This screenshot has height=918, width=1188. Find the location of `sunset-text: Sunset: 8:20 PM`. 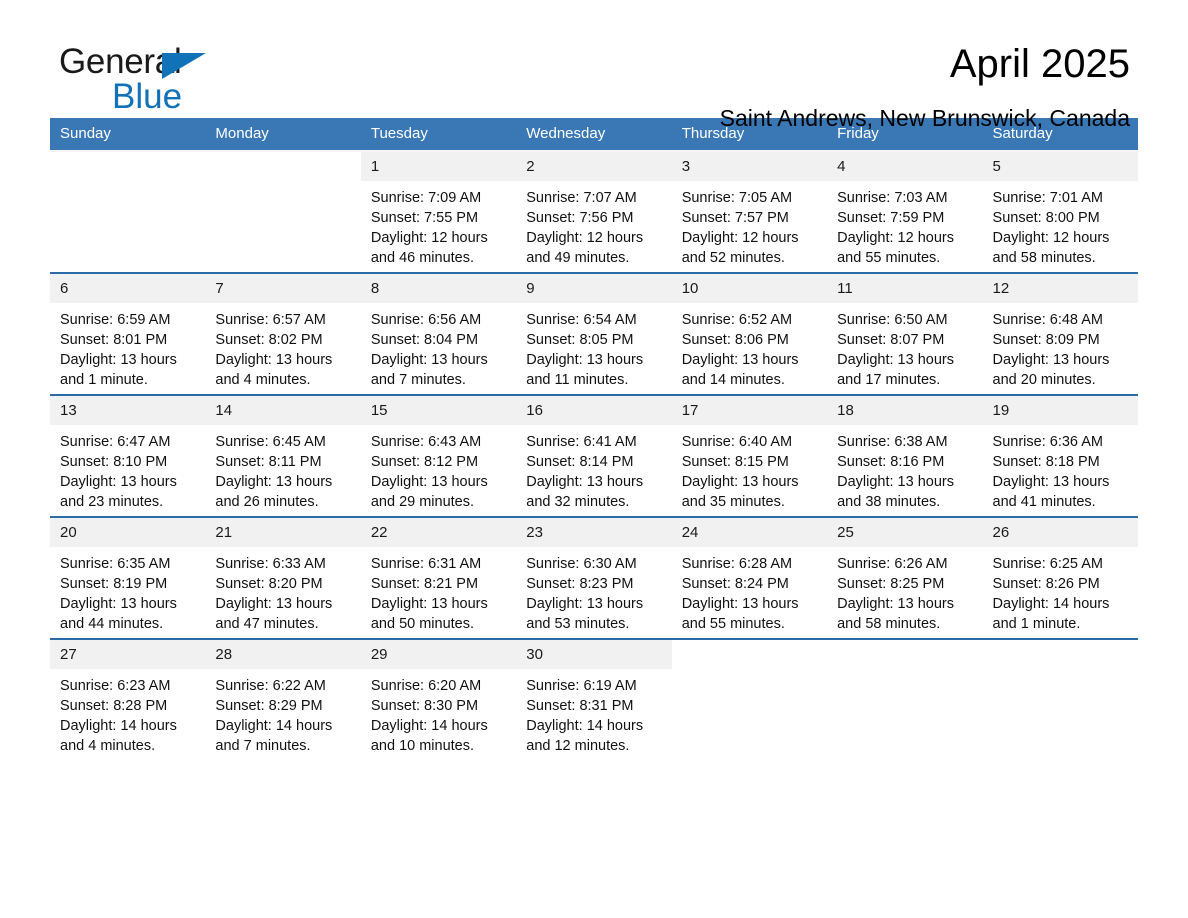

sunset-text: Sunset: 8:20 PM is located at coordinates (269, 584).